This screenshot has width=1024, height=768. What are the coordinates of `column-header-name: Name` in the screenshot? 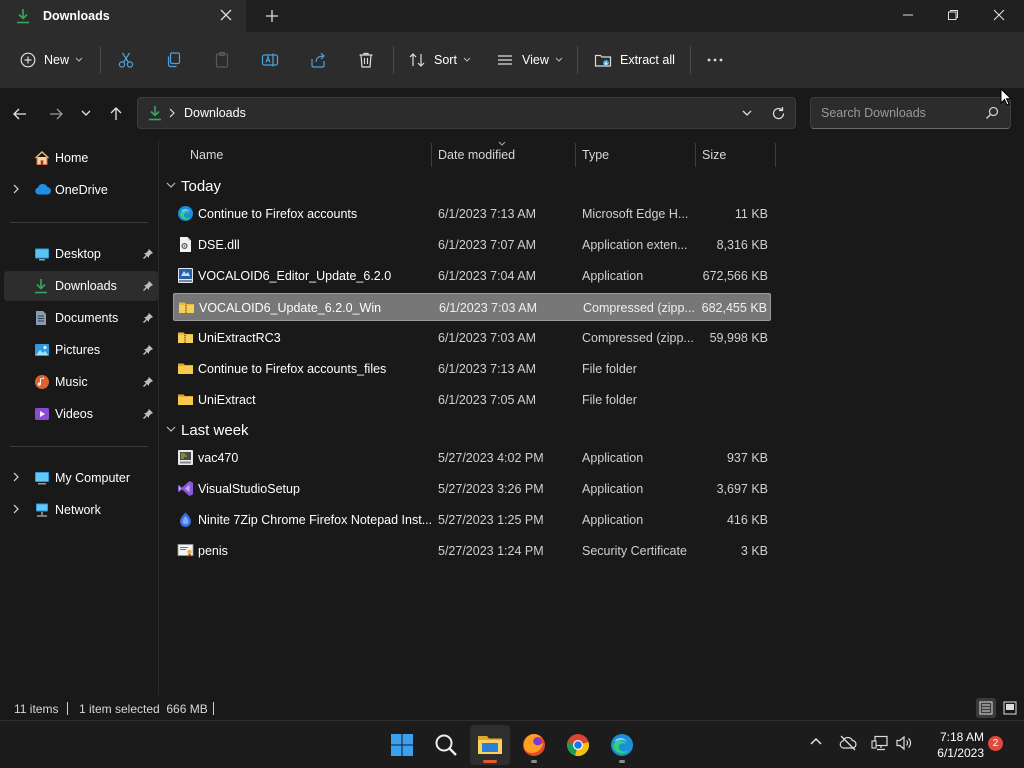 It's located at (206, 155).